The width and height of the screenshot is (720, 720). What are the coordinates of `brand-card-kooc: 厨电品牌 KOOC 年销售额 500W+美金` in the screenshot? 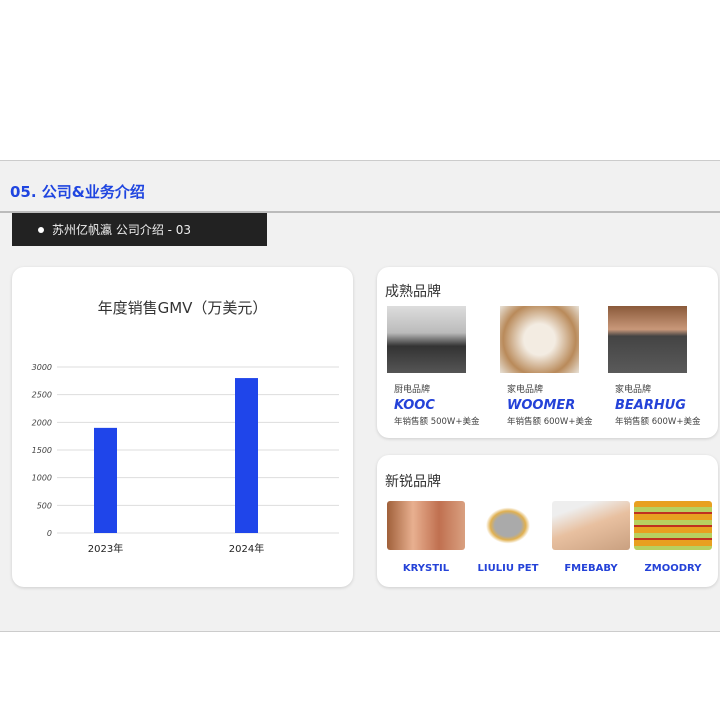 It's located at (433, 366).